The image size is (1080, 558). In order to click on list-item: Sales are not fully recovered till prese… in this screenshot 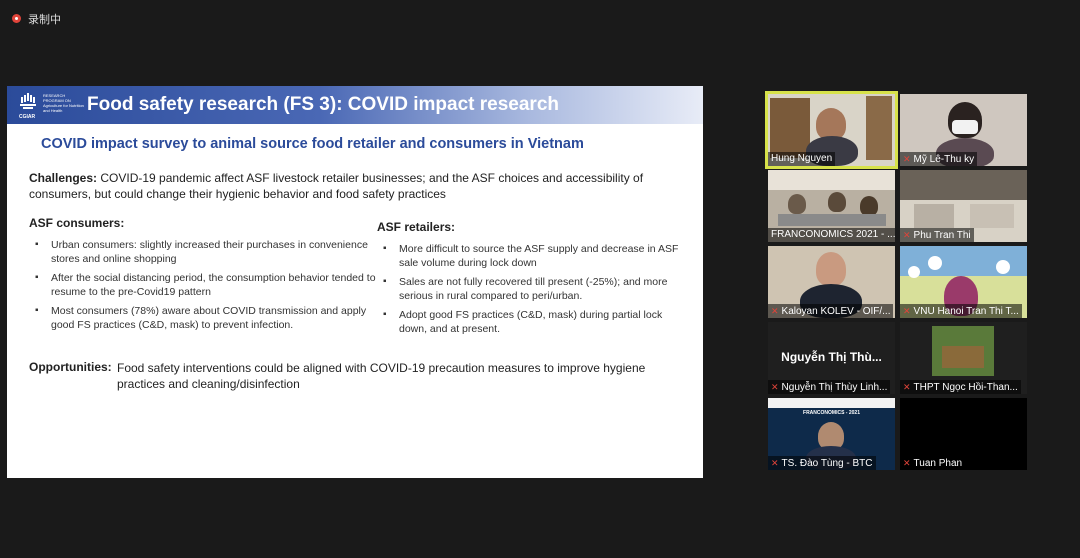, I will do `click(532, 289)`.